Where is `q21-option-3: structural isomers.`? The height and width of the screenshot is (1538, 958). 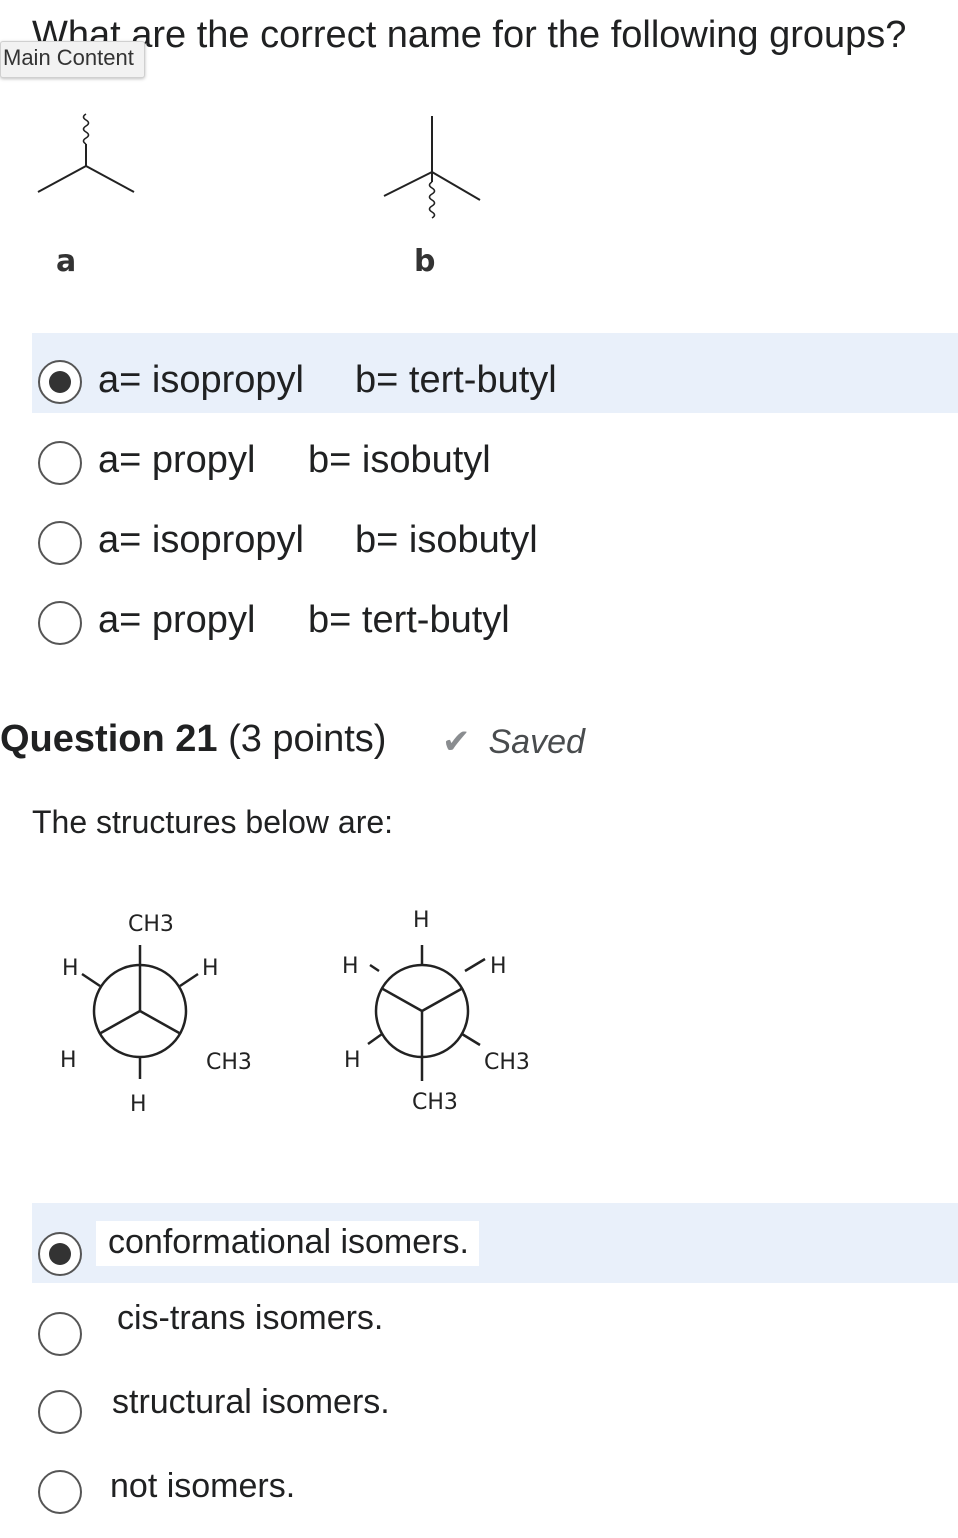
q21-option-3: structural isomers. is located at coordinates (495, 1403).